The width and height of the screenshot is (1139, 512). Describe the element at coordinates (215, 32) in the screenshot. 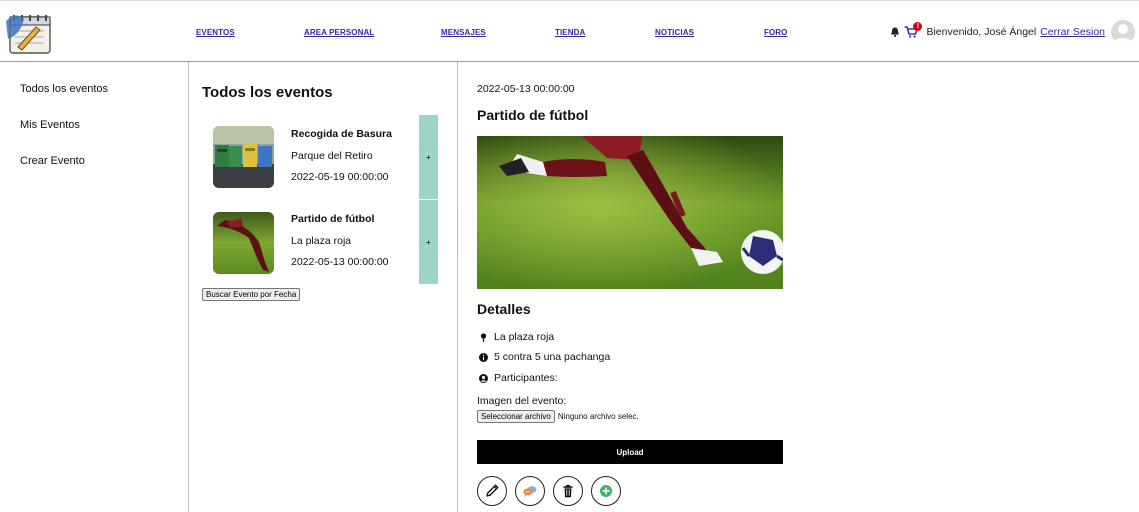

I see `nav-eventos: EVENTOS` at that location.